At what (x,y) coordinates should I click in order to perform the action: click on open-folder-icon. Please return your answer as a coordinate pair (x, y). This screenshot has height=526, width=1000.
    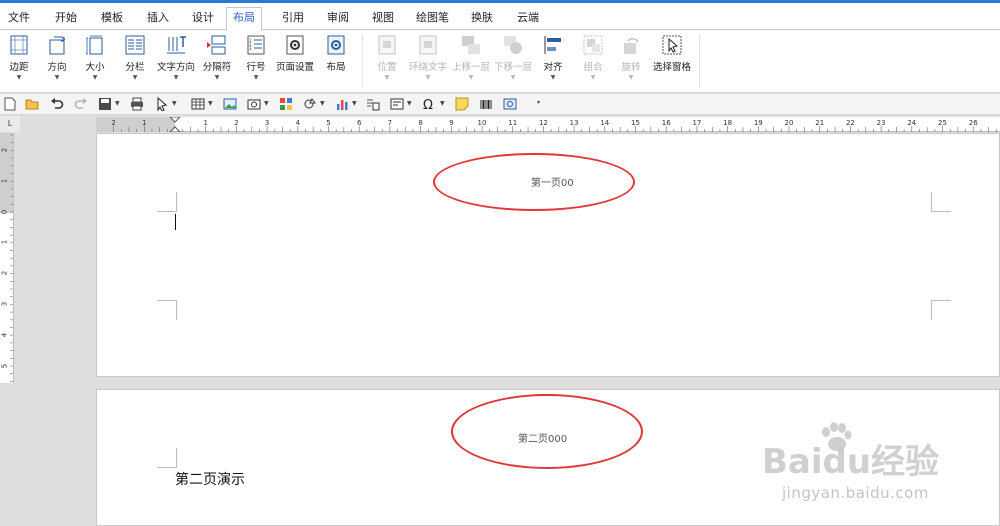
    Looking at the image, I should click on (32, 104).